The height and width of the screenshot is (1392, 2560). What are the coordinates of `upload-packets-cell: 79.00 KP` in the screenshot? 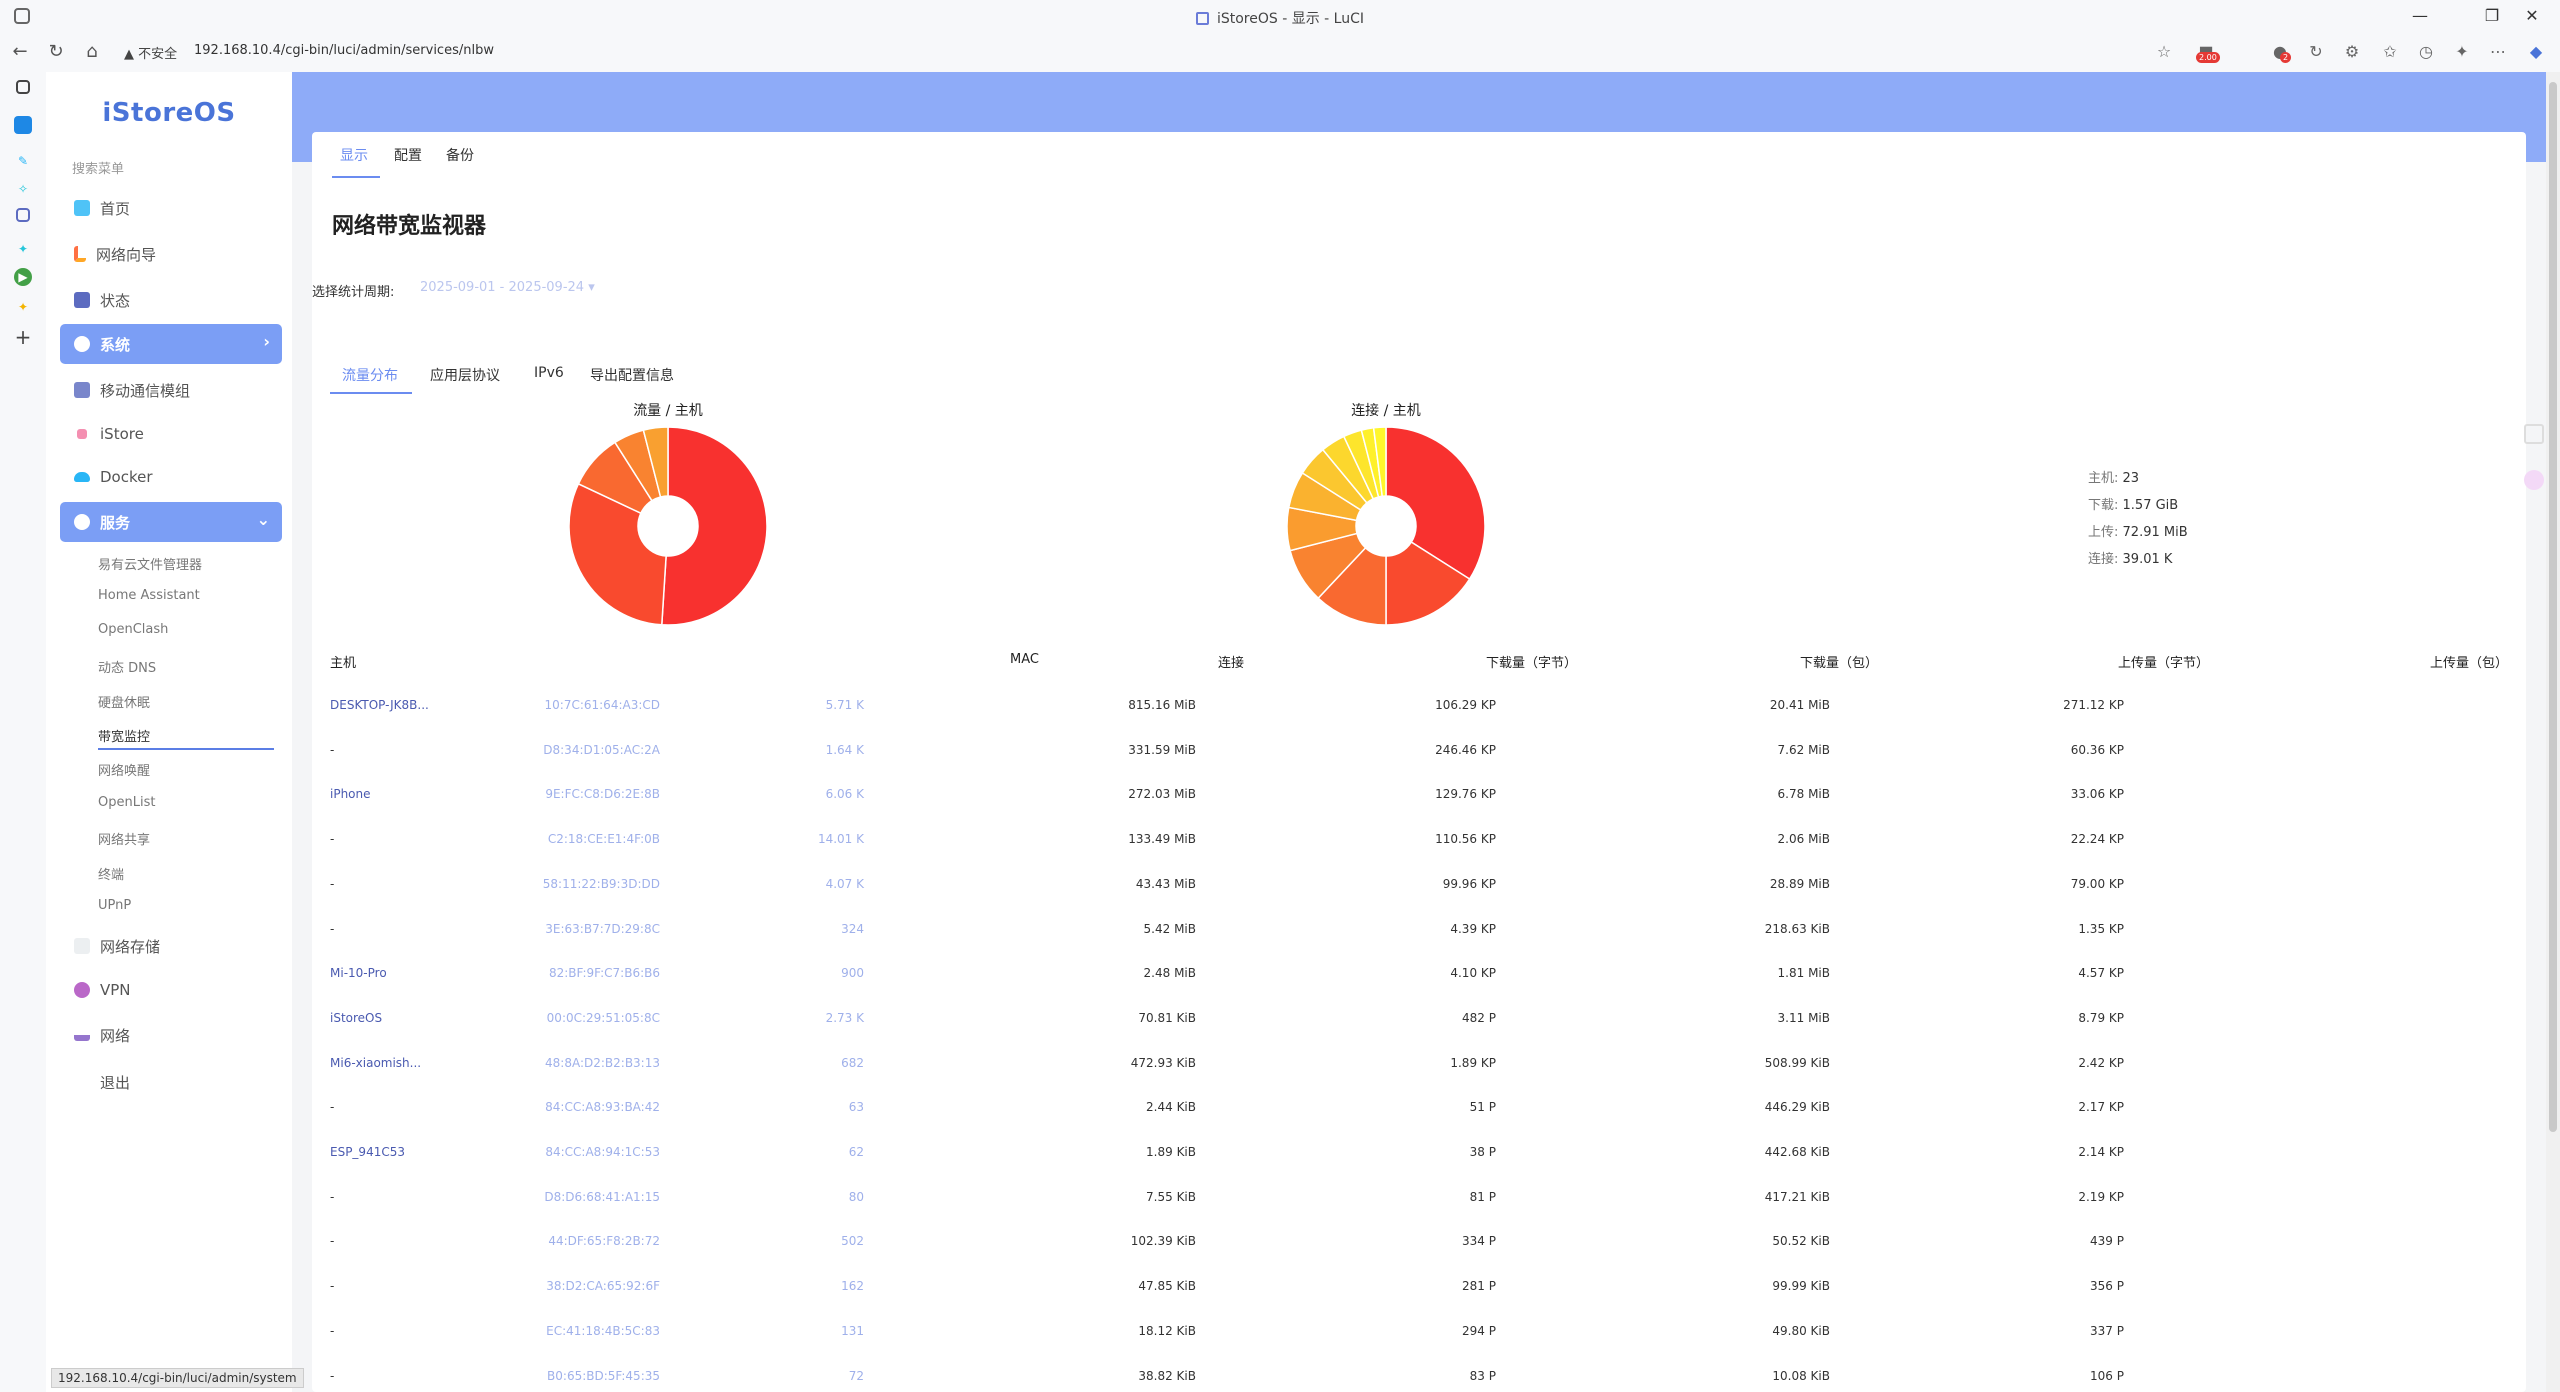 It's located at (2097, 883).